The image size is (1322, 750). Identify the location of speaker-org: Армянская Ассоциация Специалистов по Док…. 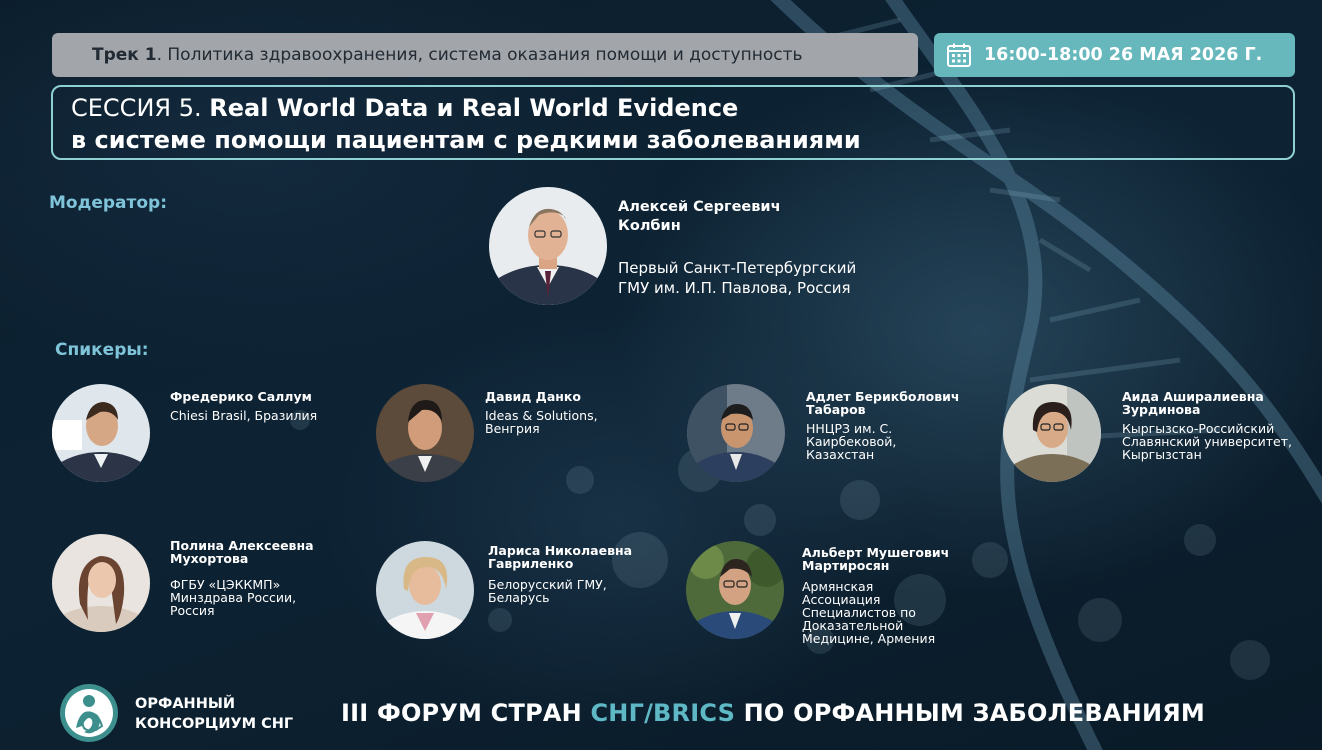
(869, 612).